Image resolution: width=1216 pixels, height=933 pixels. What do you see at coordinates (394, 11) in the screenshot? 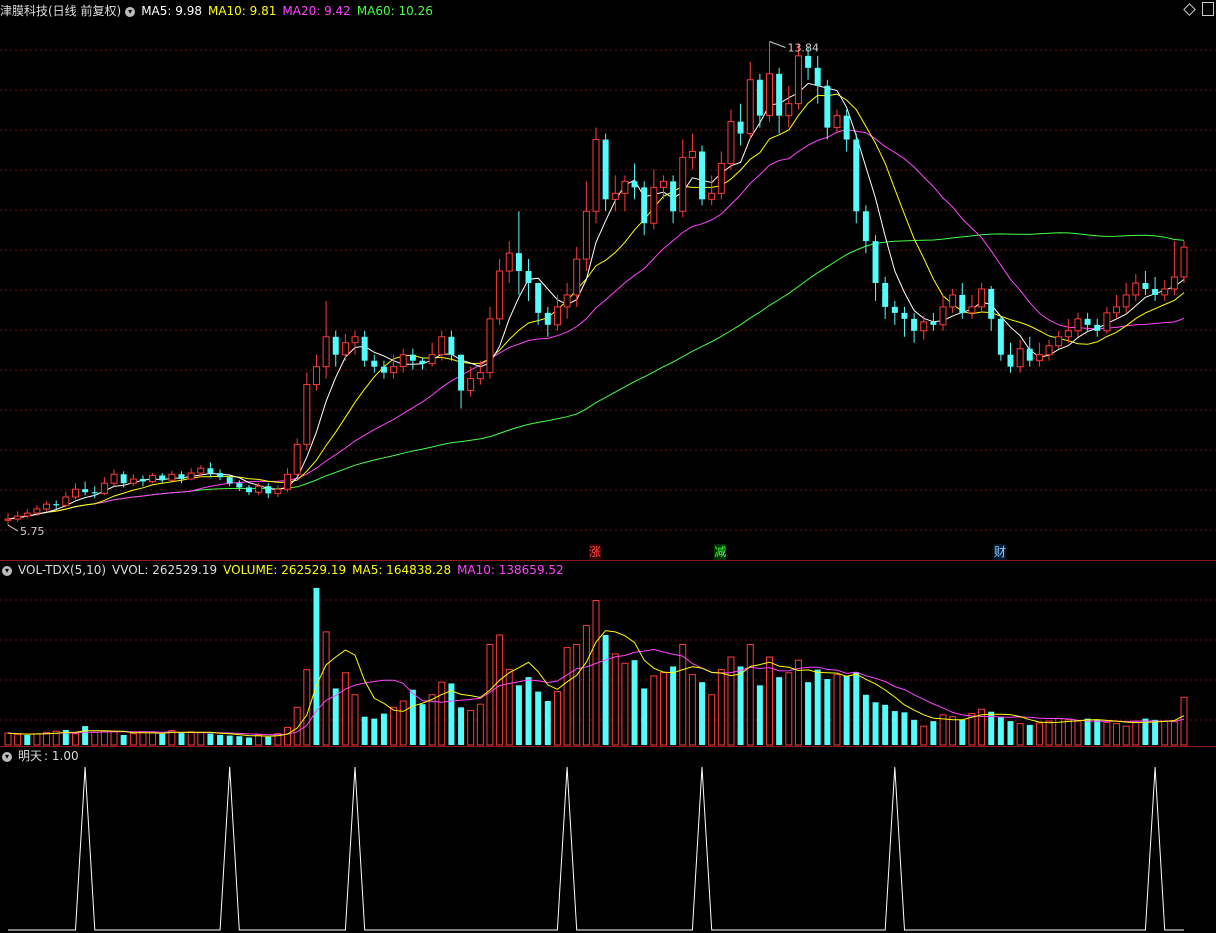
I see `ma60-label: MA60: 10.26` at bounding box center [394, 11].